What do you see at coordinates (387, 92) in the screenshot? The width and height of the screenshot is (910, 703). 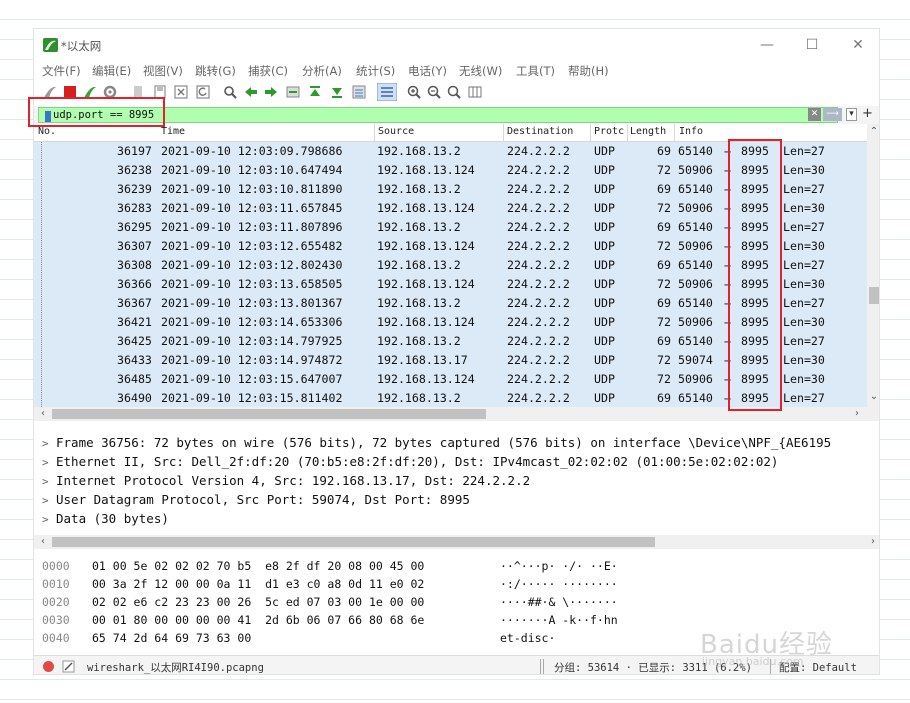 I see `colorize-icon` at bounding box center [387, 92].